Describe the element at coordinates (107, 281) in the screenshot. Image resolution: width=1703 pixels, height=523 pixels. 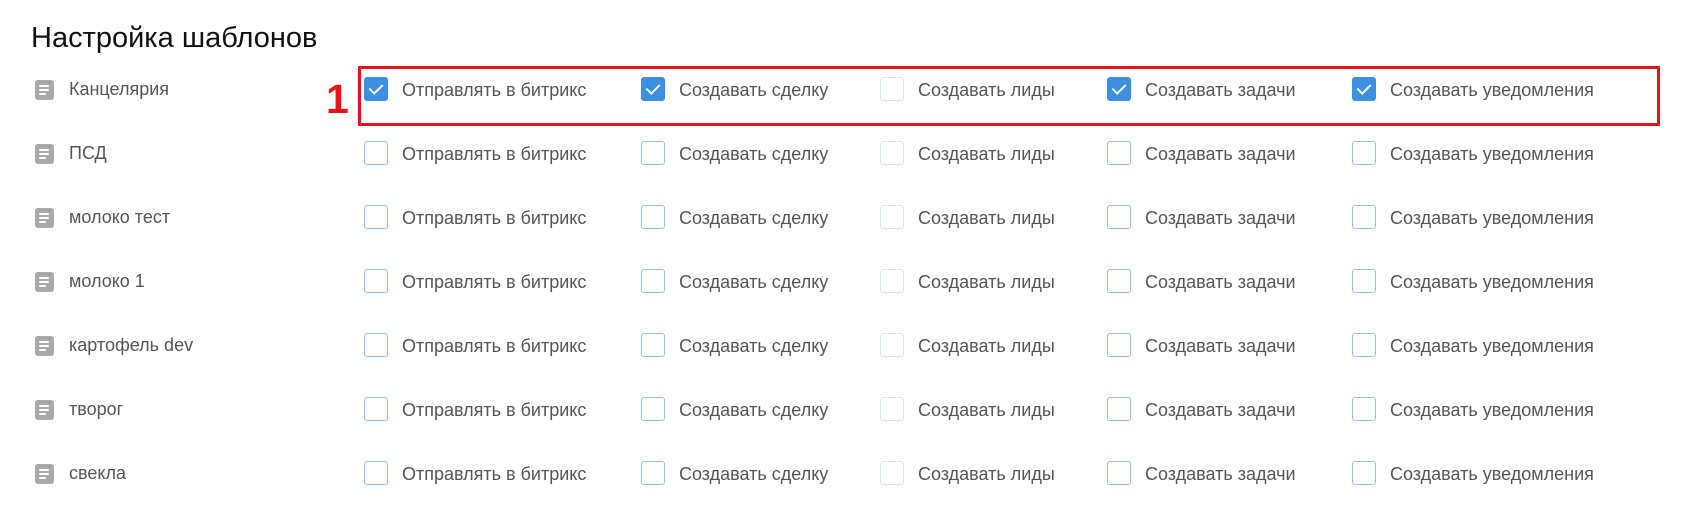
I see `template-name: молоко 1` at that location.